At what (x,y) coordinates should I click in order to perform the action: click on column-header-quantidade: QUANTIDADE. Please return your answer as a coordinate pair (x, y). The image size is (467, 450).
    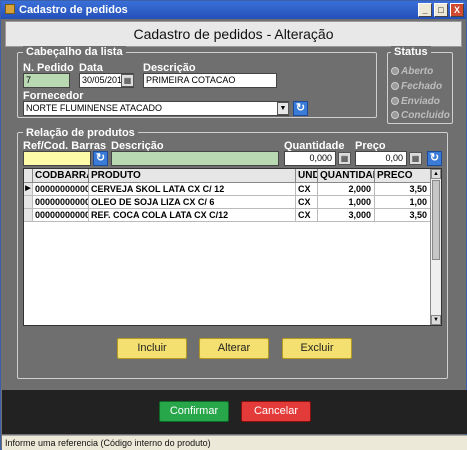
    Looking at the image, I should click on (346, 175).